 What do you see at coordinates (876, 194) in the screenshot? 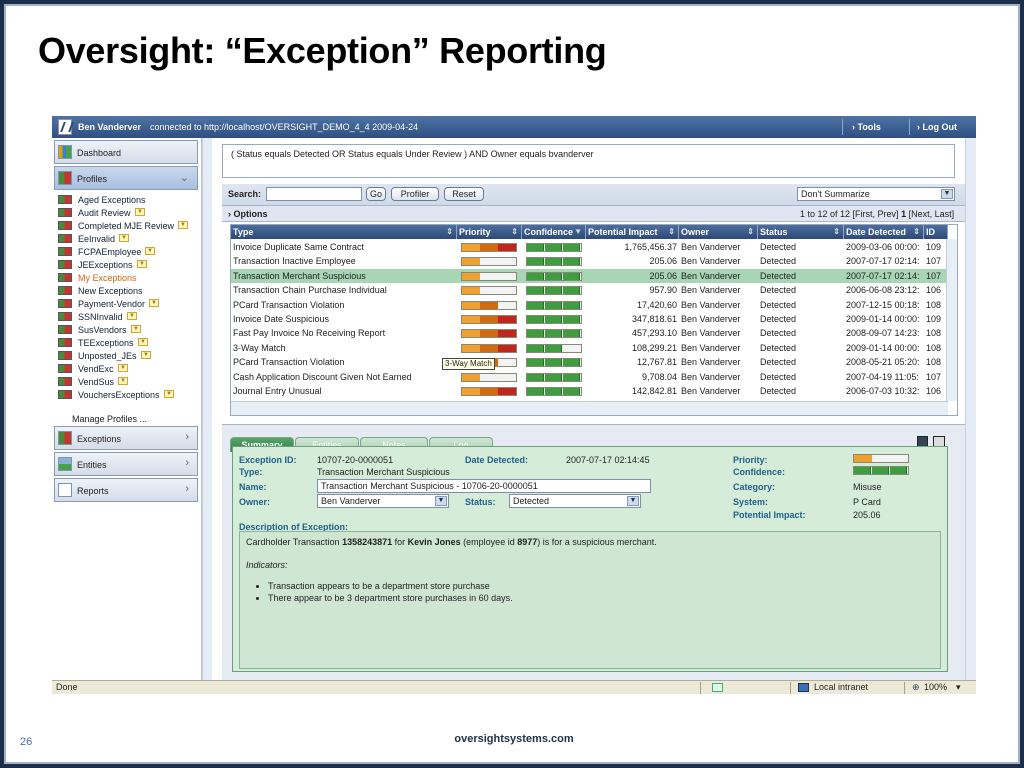
I see `summarize-select: Don't Summarize ▼` at bounding box center [876, 194].